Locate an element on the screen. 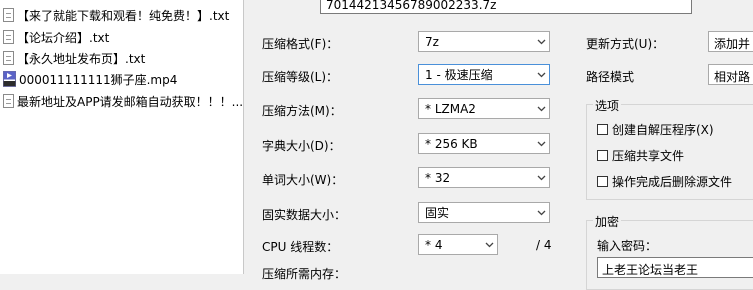  encryption-group: 加密 输入密码： 上老王论坛当老王 is located at coordinates (669, 251).